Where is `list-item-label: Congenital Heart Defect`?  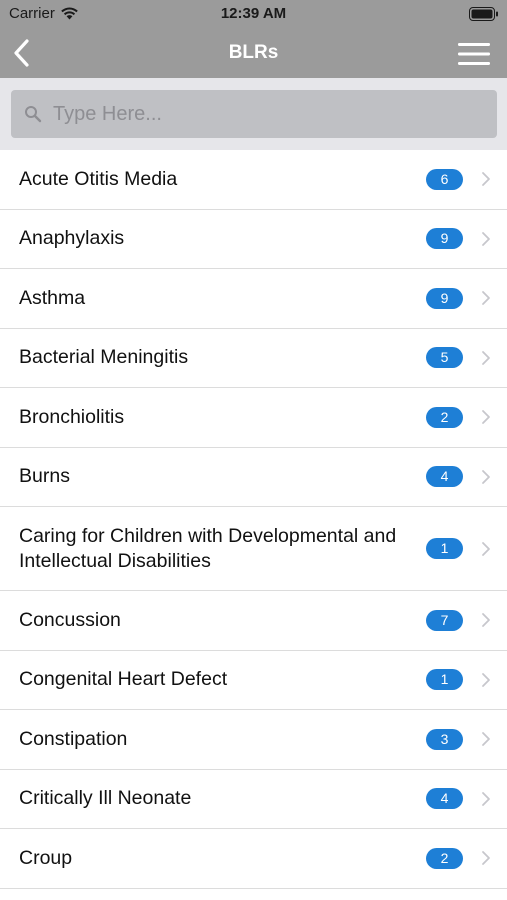
list-item-label: Congenital Heart Defect is located at coordinates (123, 679).